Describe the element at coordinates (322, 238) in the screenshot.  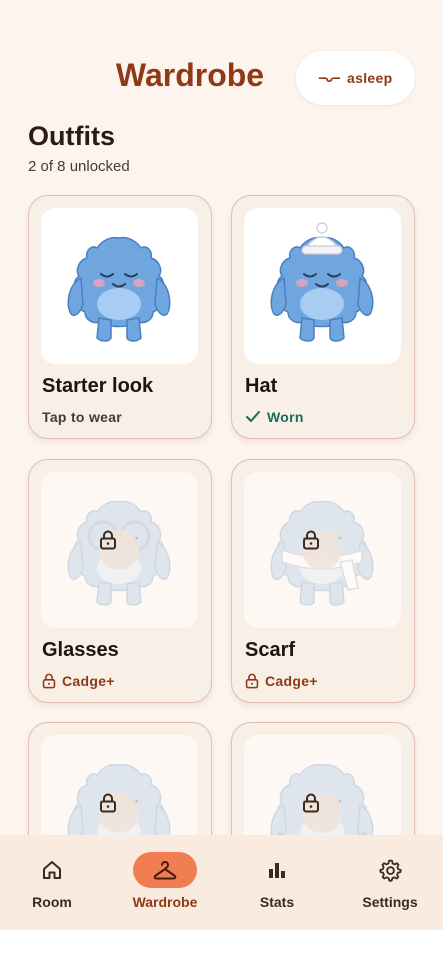
I see `hat-icon` at that location.